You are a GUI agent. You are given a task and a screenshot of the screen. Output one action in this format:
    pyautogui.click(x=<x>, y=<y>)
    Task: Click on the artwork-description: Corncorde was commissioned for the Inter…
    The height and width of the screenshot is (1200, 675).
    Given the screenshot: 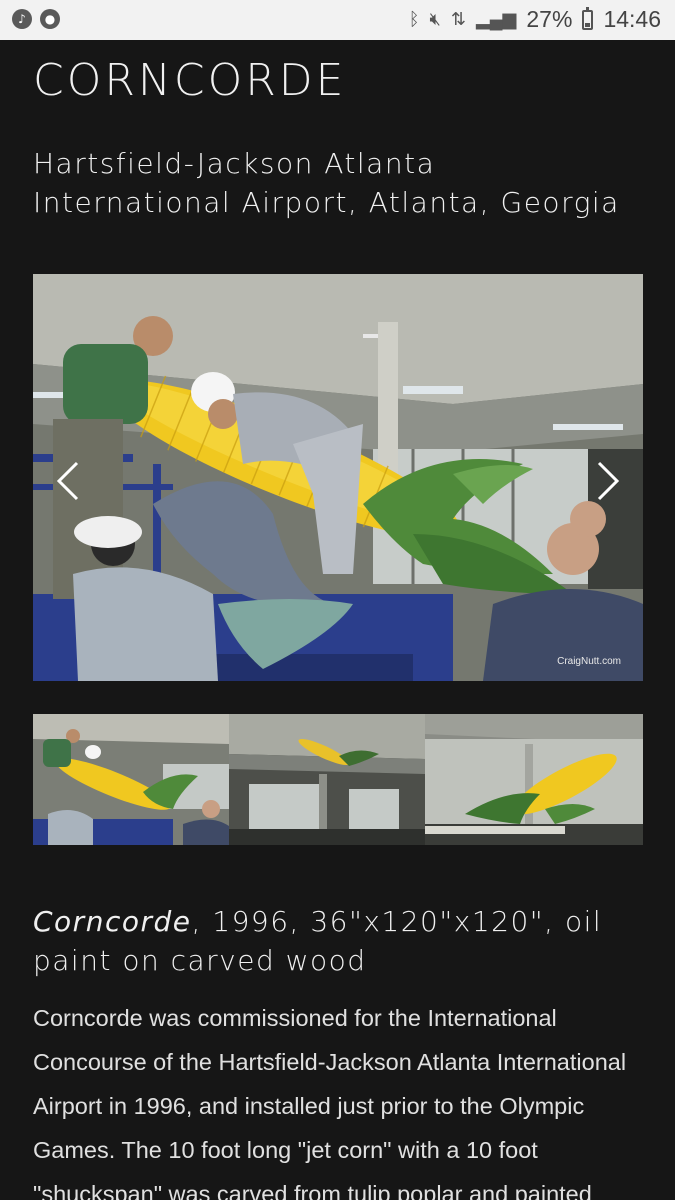 What is the action you would take?
    pyautogui.click(x=330, y=1102)
    